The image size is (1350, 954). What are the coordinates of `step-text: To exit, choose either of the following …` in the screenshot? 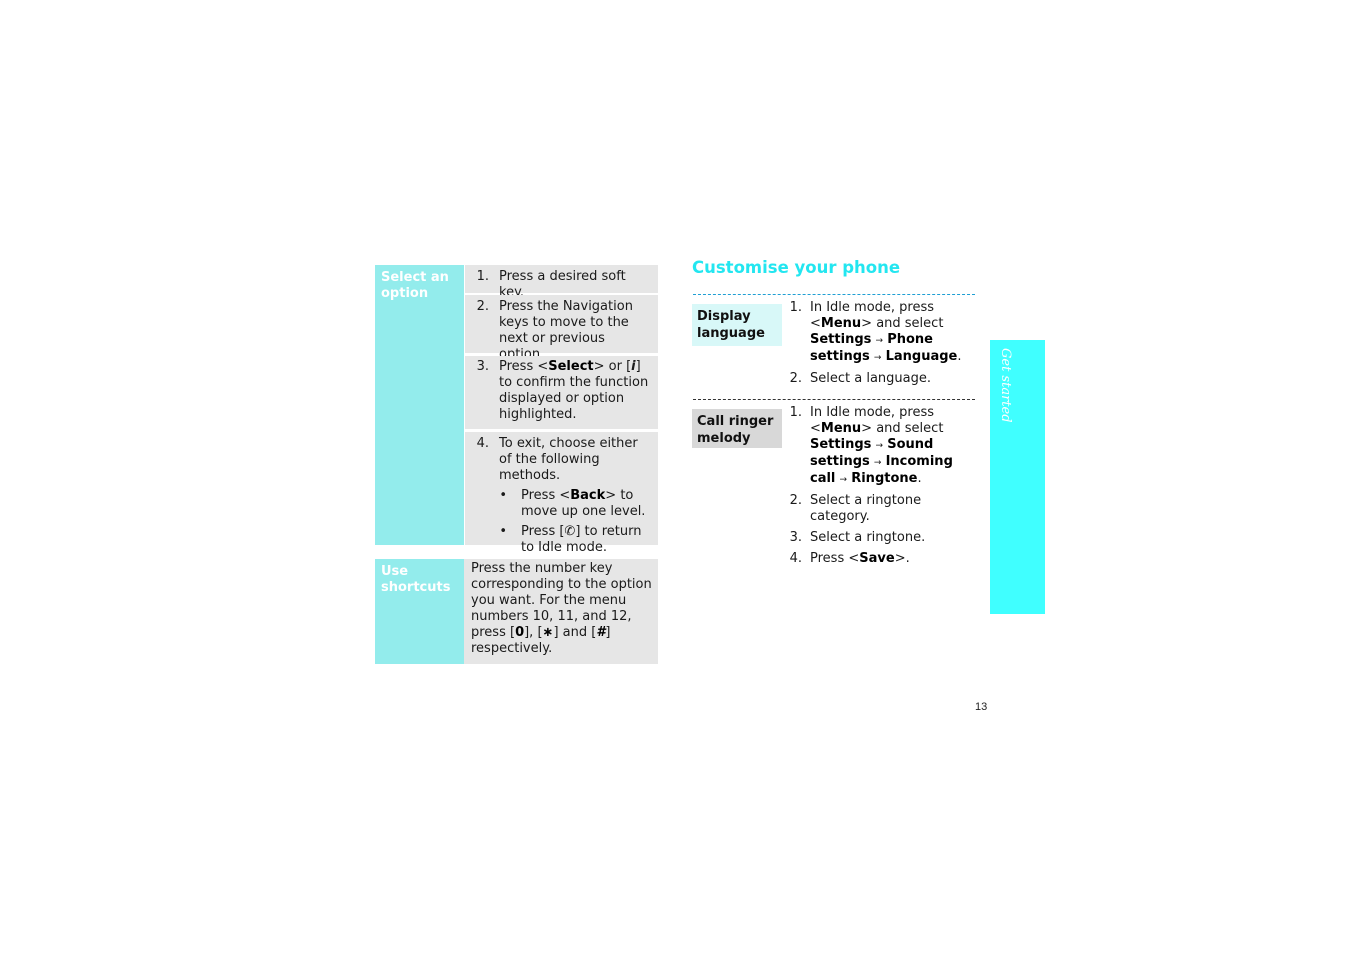 It's located at (568, 459).